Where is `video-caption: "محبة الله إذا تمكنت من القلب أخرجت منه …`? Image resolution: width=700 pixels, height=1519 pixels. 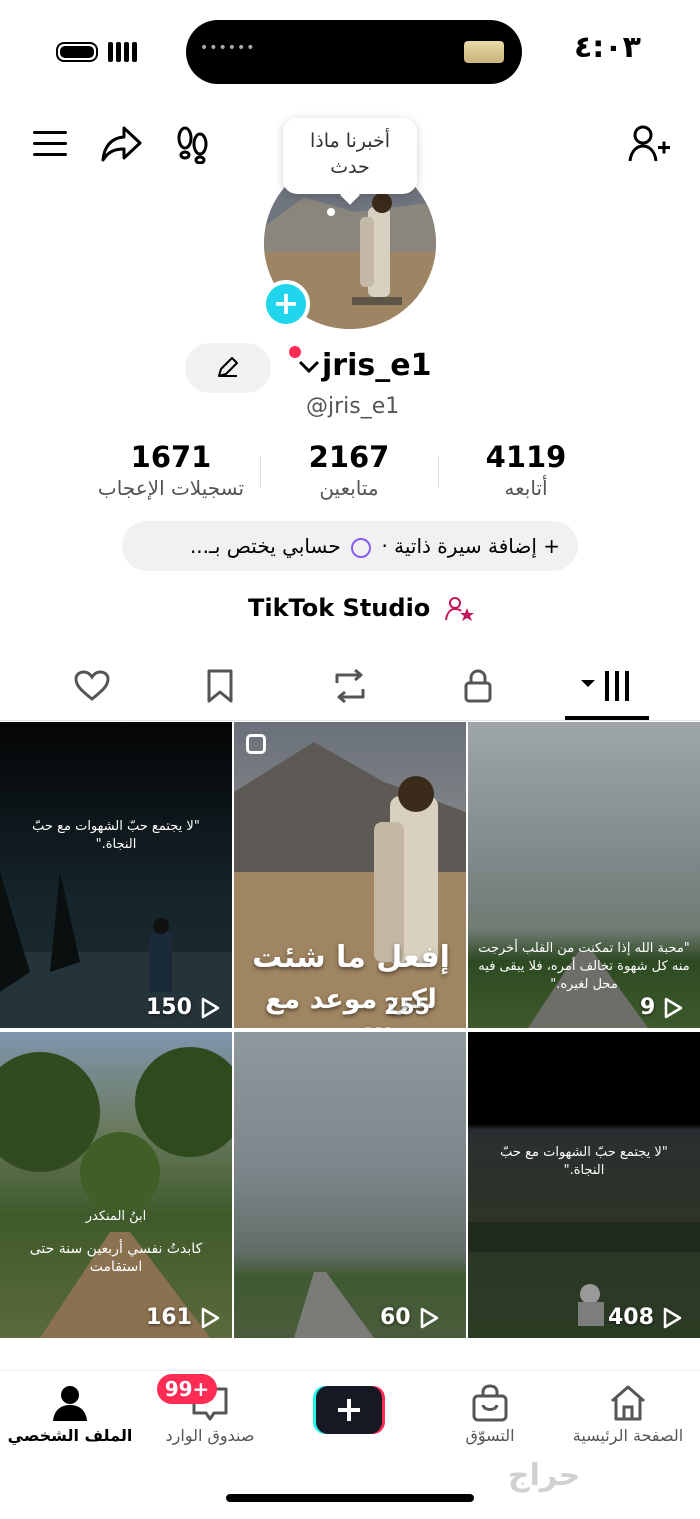 video-caption: "محبة الله إذا تمكنت من القلب أخرجت منه … is located at coordinates (584, 966).